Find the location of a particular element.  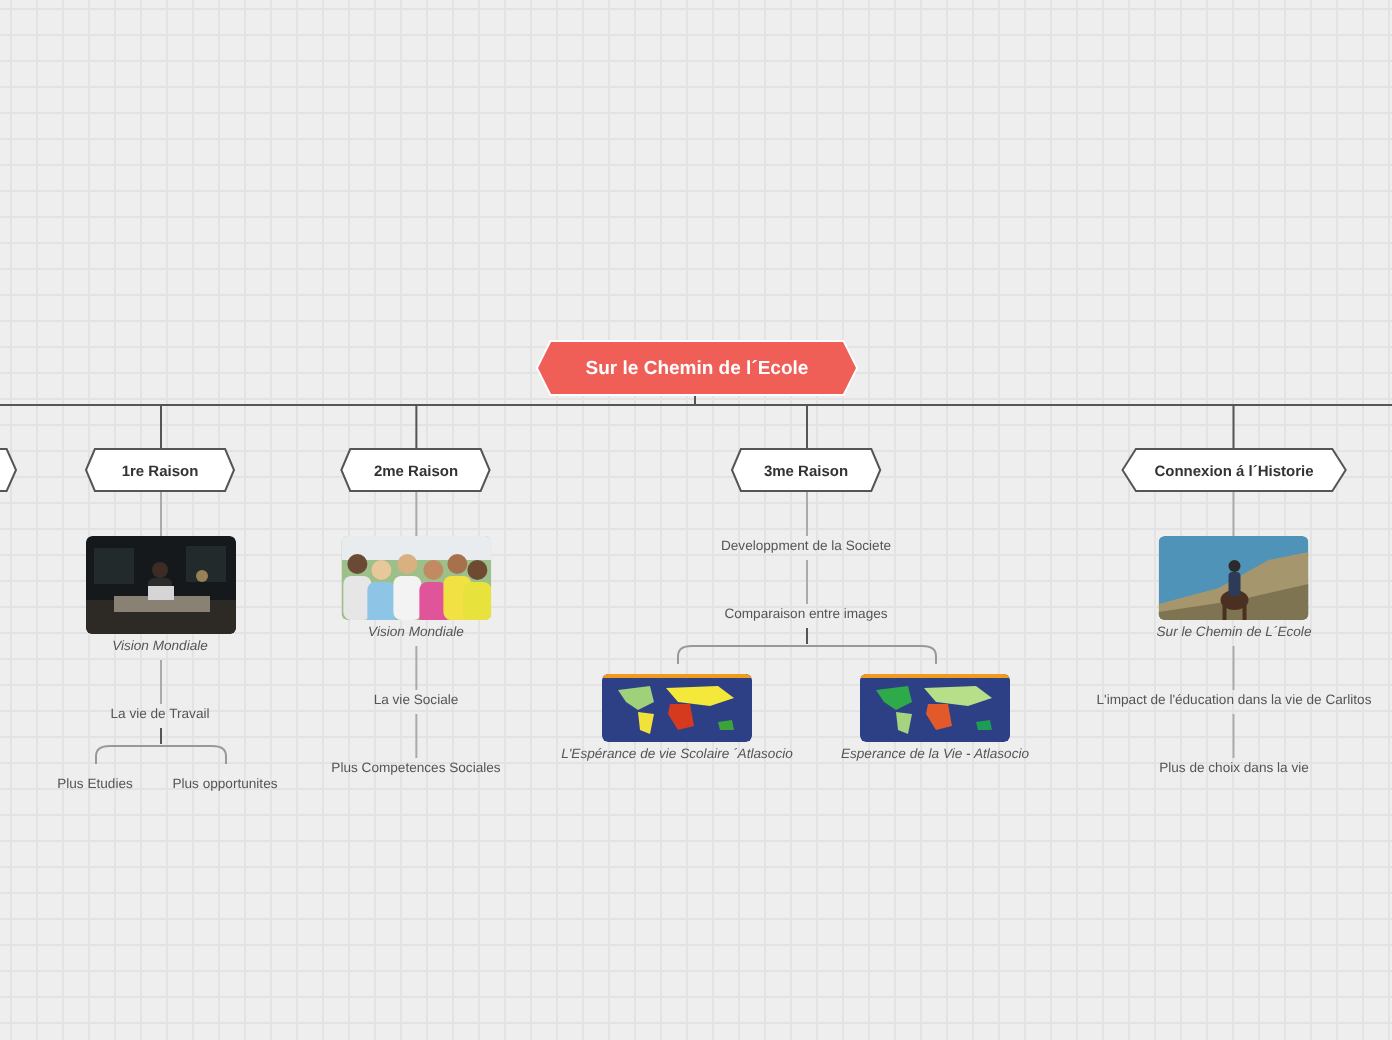

bracket-connector is located at coordinates (160, 754).